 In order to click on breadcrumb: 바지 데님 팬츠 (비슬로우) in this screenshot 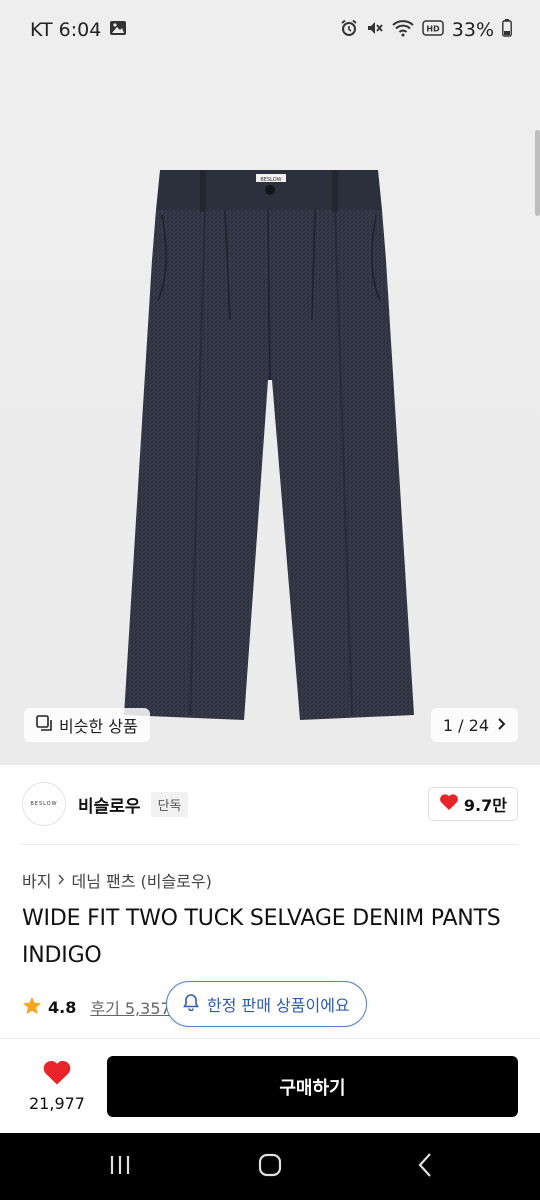, I will do `click(117, 880)`.